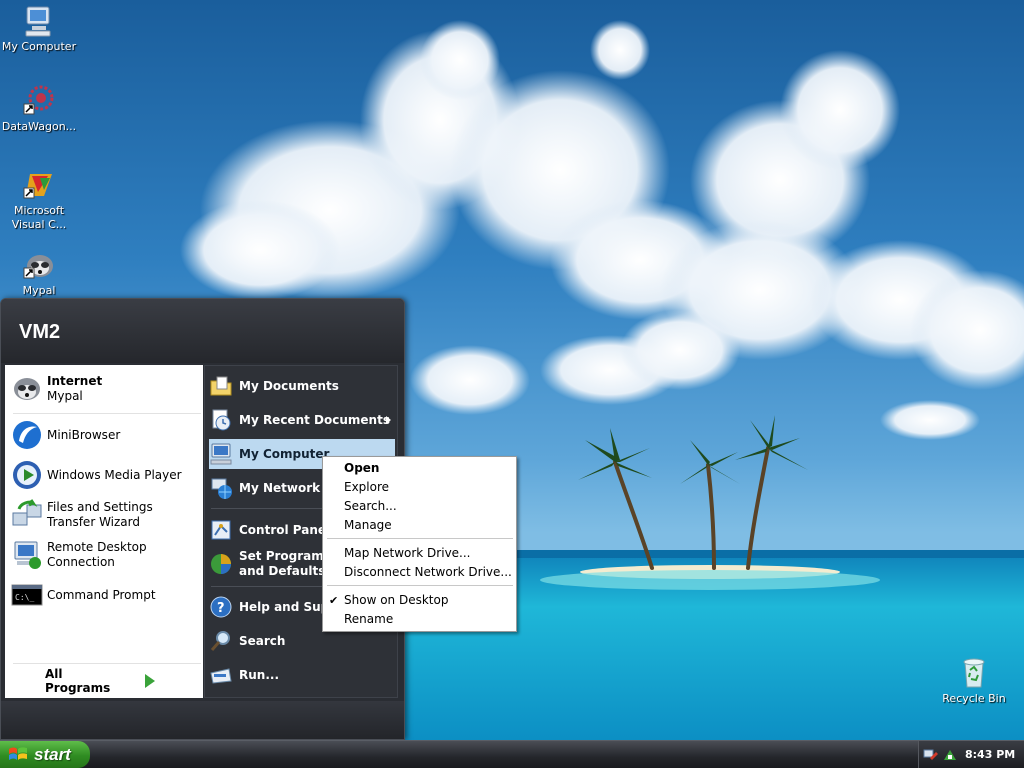  I want to click on system-tray: 8:43 PM, so click(971, 754).